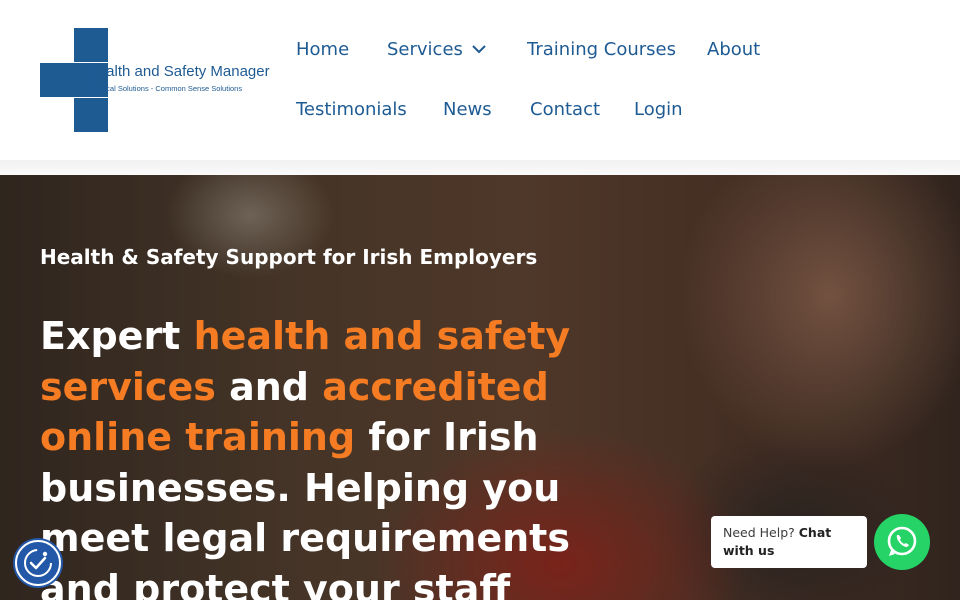 Image resolution: width=960 pixels, height=600 pixels. What do you see at coordinates (565, 109) in the screenshot?
I see `nav-contact: Contact` at bounding box center [565, 109].